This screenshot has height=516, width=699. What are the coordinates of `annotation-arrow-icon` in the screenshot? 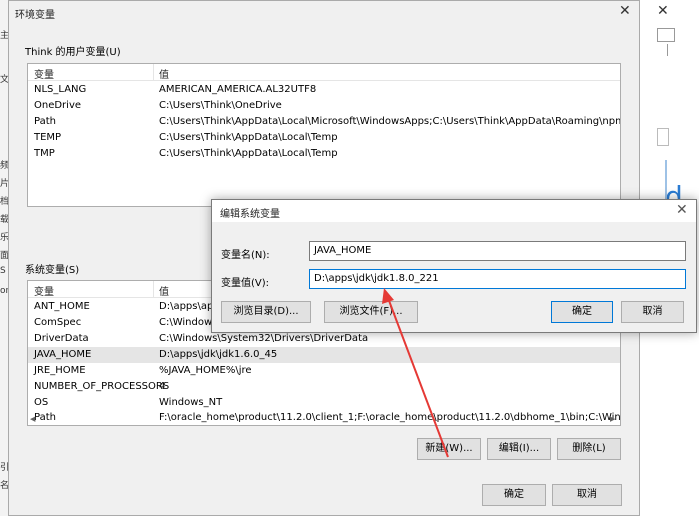 It's located at (415, 373).